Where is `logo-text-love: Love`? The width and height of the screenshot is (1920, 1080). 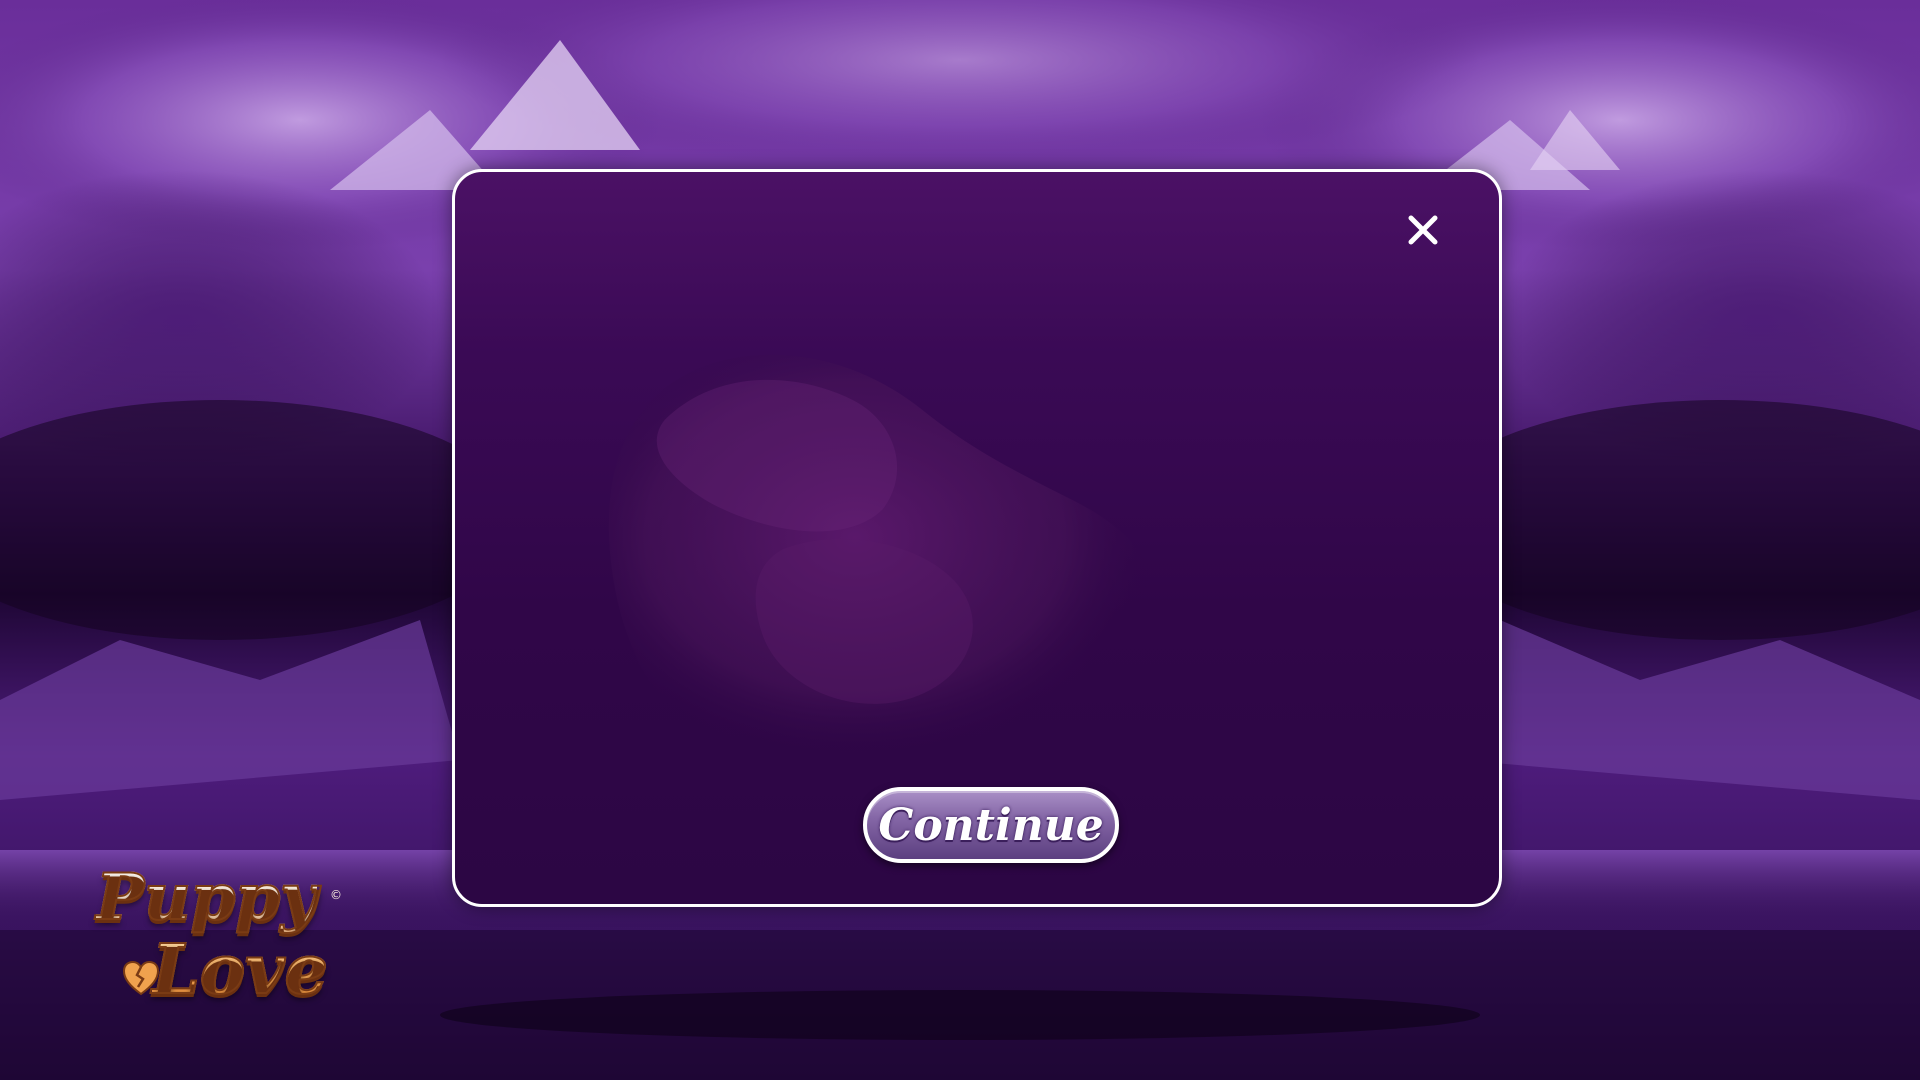
logo-text-love: Love is located at coordinates (240, 970).